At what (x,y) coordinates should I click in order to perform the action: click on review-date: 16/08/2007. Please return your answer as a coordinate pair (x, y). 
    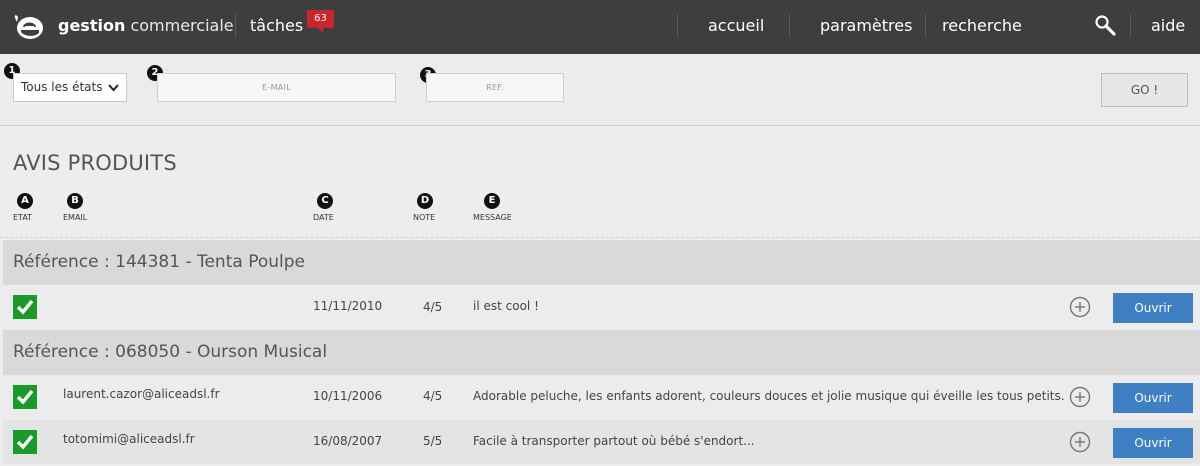
    Looking at the image, I should click on (348, 441).